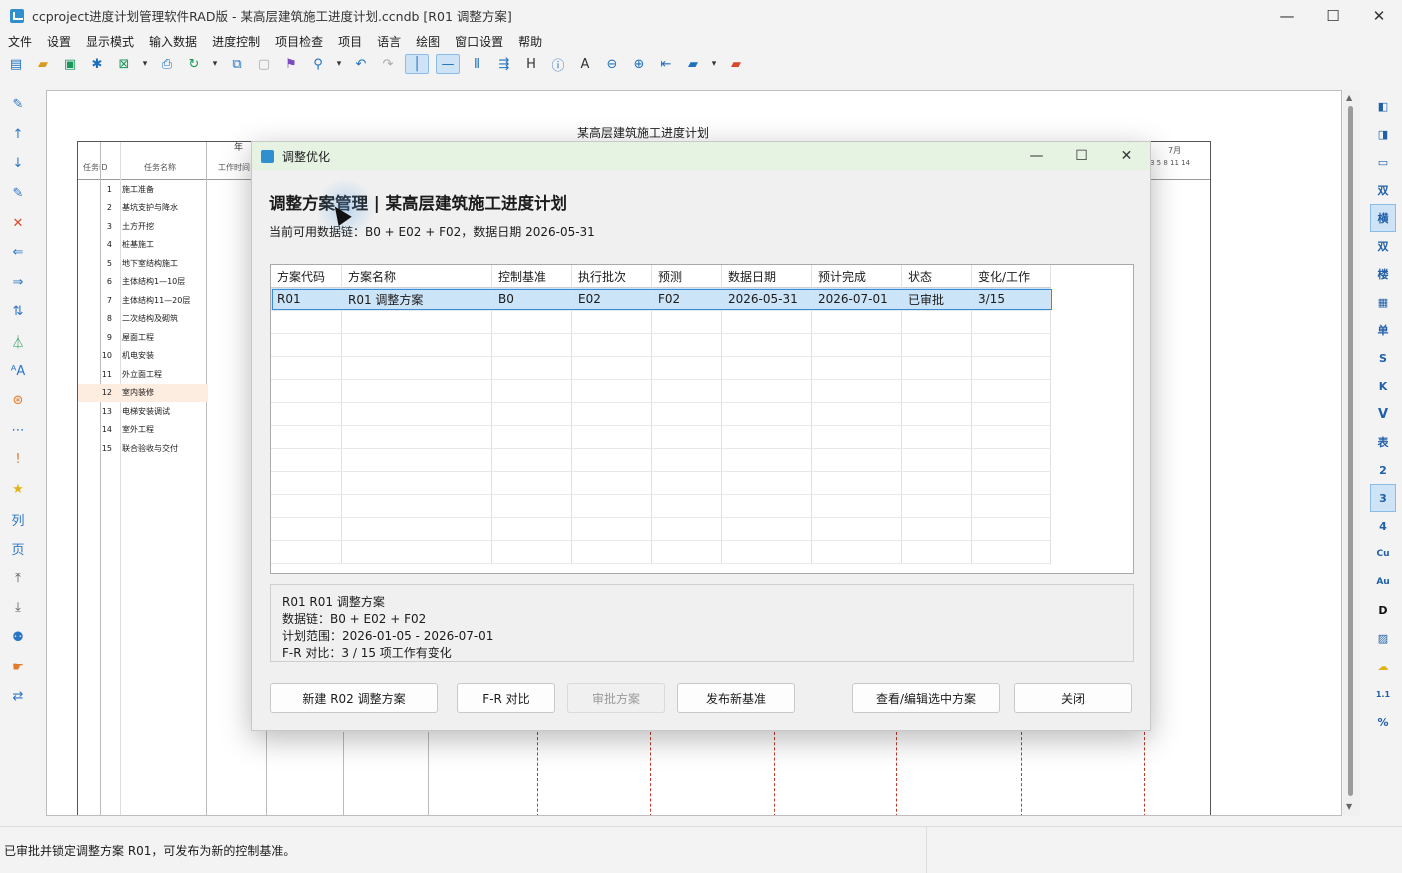  I want to click on v-button: V, so click(1383, 414).